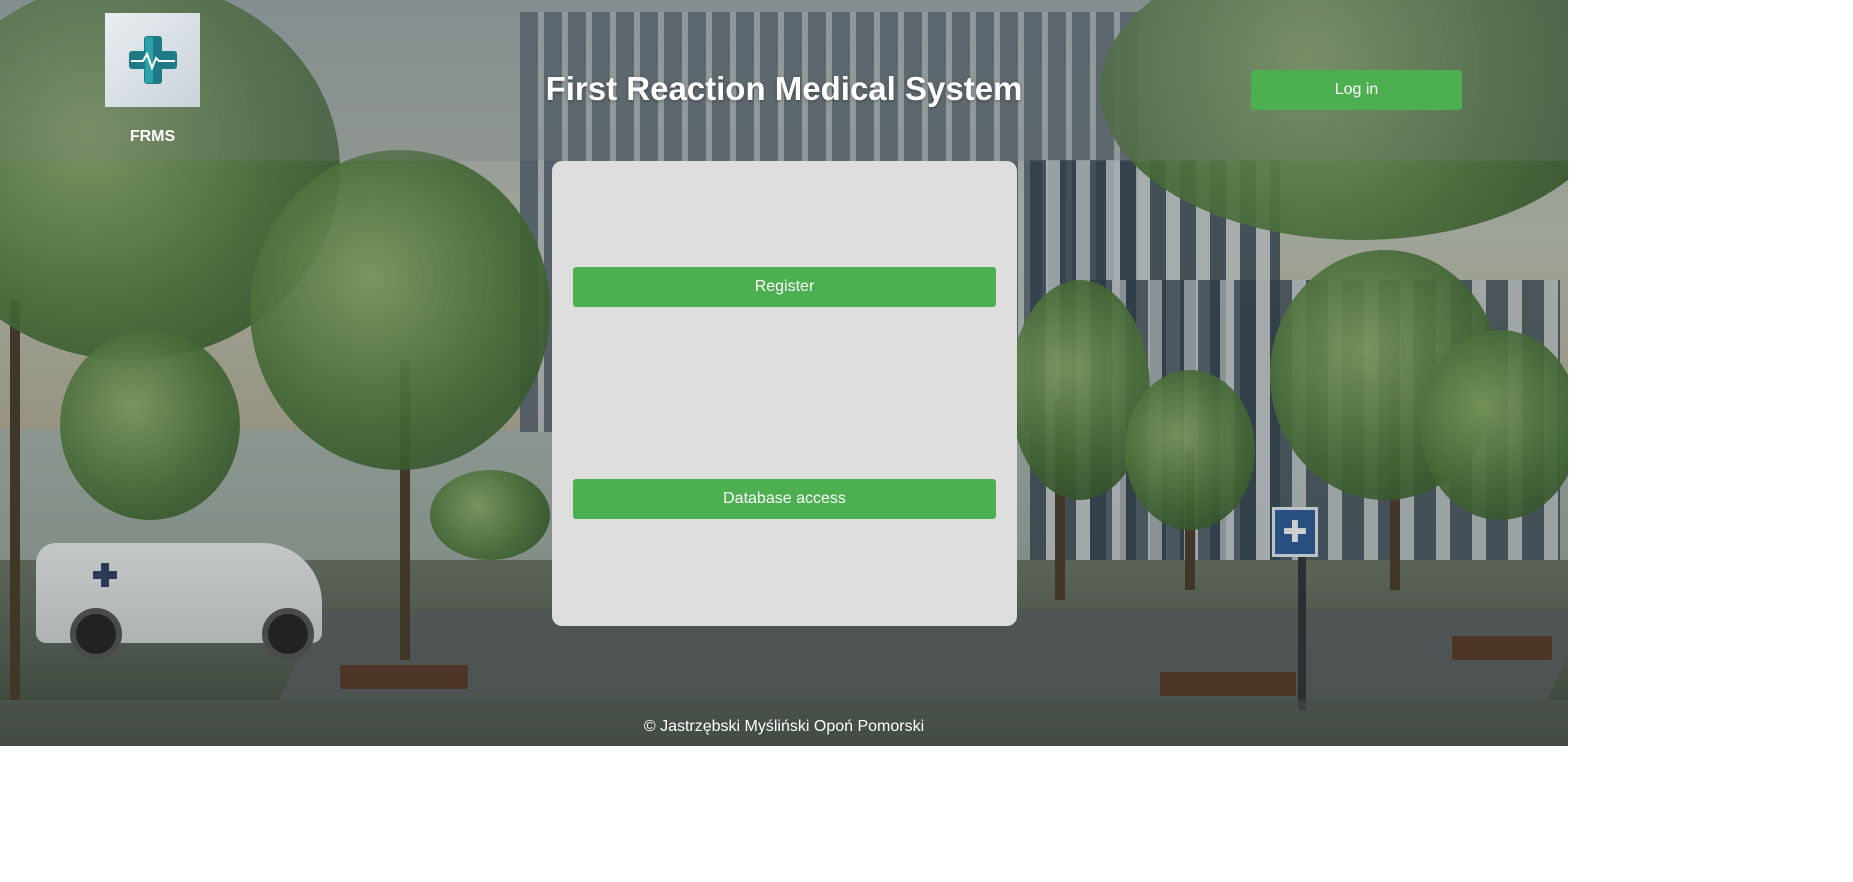 Image resolution: width=1853 pixels, height=882 pixels. I want to click on register-button: Register, so click(784, 287).